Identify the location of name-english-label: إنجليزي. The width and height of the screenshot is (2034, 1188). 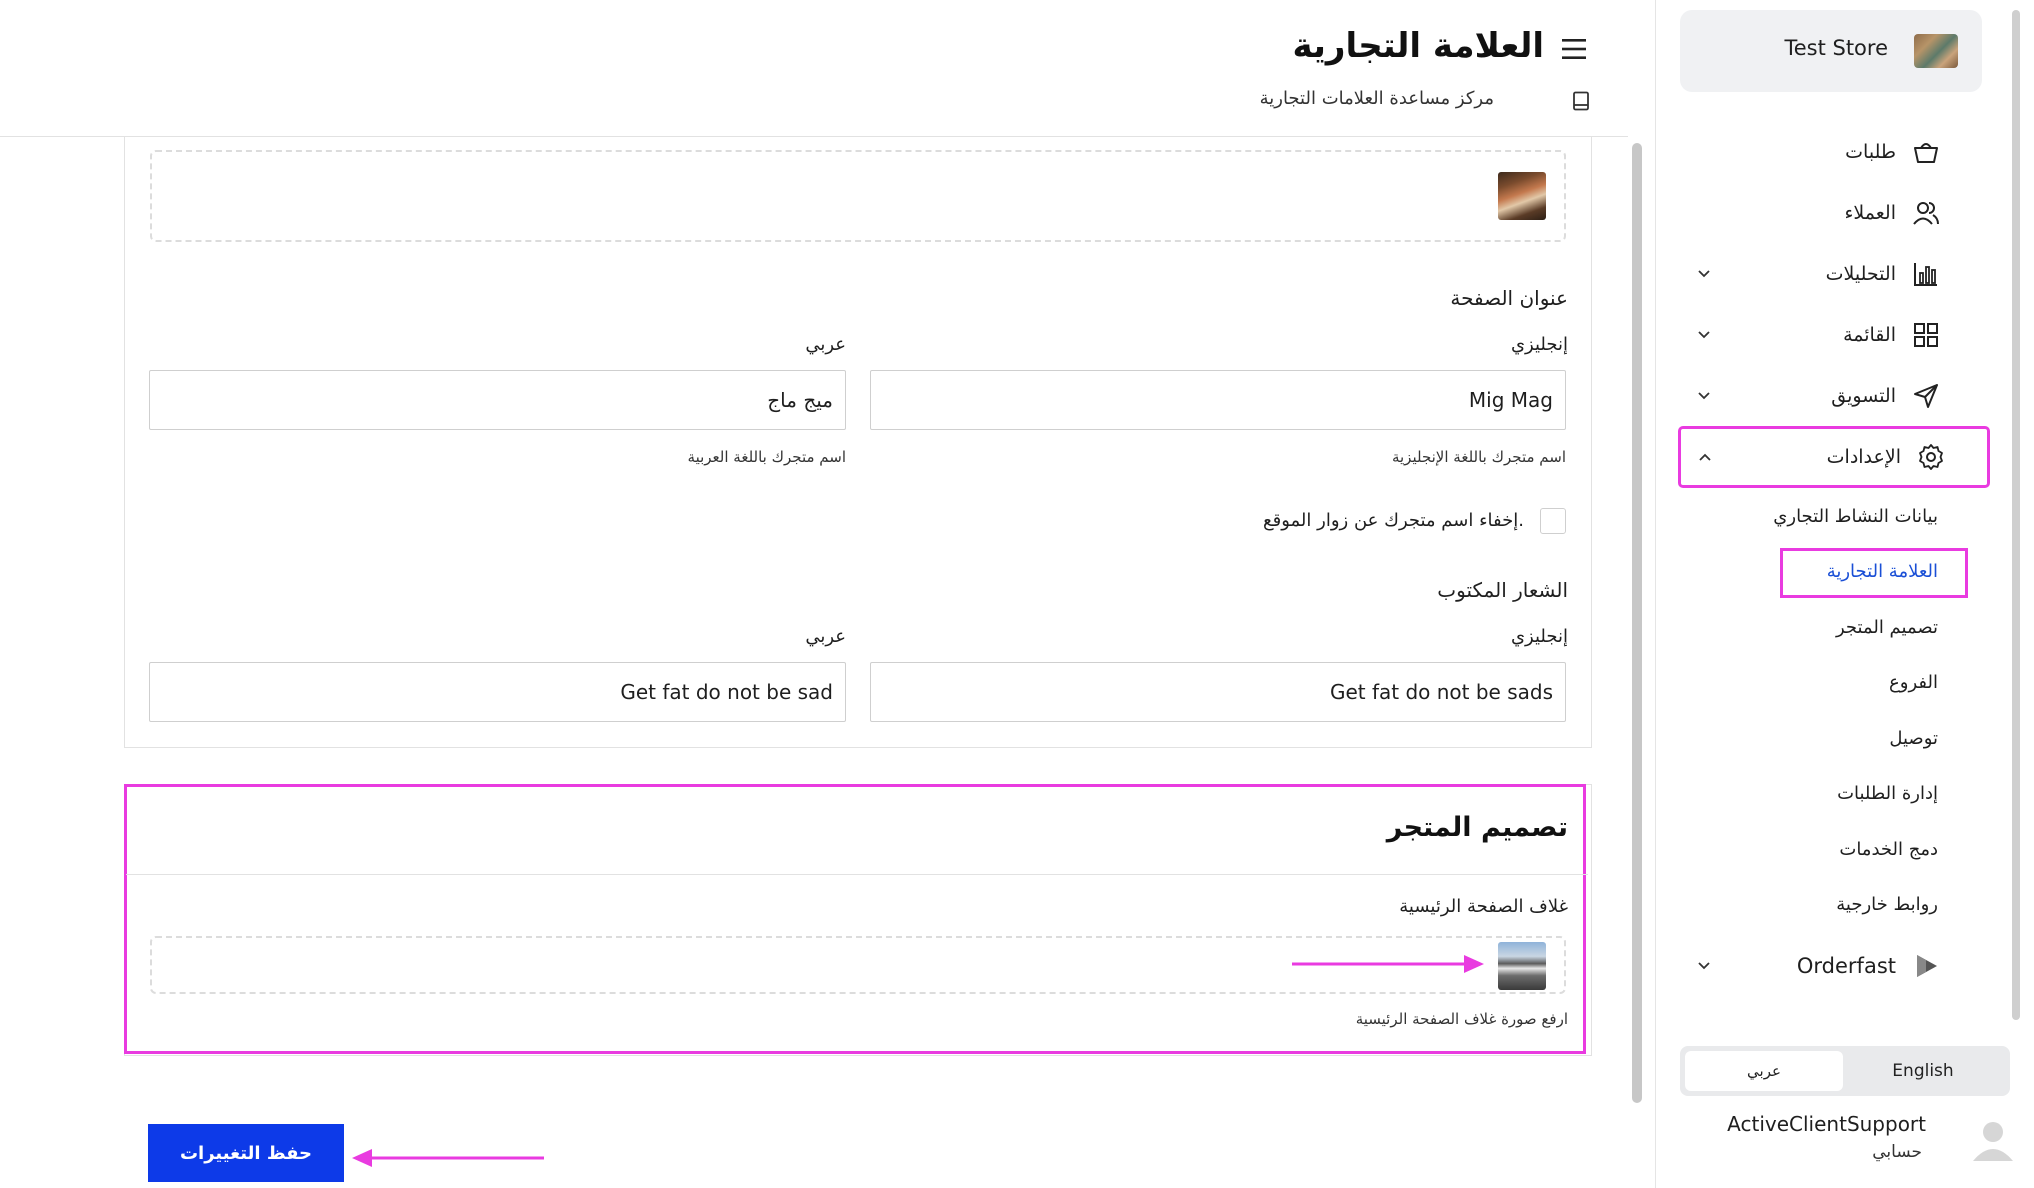
(1539, 344).